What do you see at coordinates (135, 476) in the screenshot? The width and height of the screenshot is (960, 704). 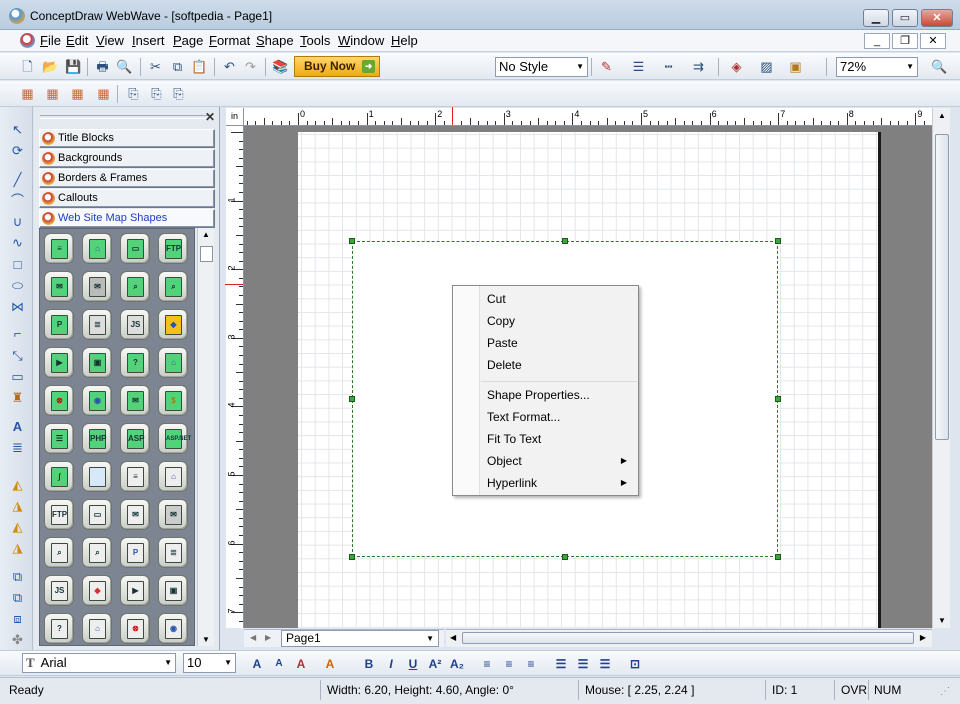 I see `shape-text-doc: ≡` at bounding box center [135, 476].